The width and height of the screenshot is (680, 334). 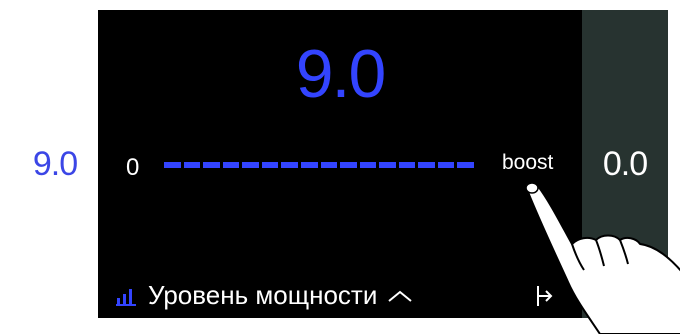 What do you see at coordinates (527, 163) in the screenshot?
I see `boost-button: boost` at bounding box center [527, 163].